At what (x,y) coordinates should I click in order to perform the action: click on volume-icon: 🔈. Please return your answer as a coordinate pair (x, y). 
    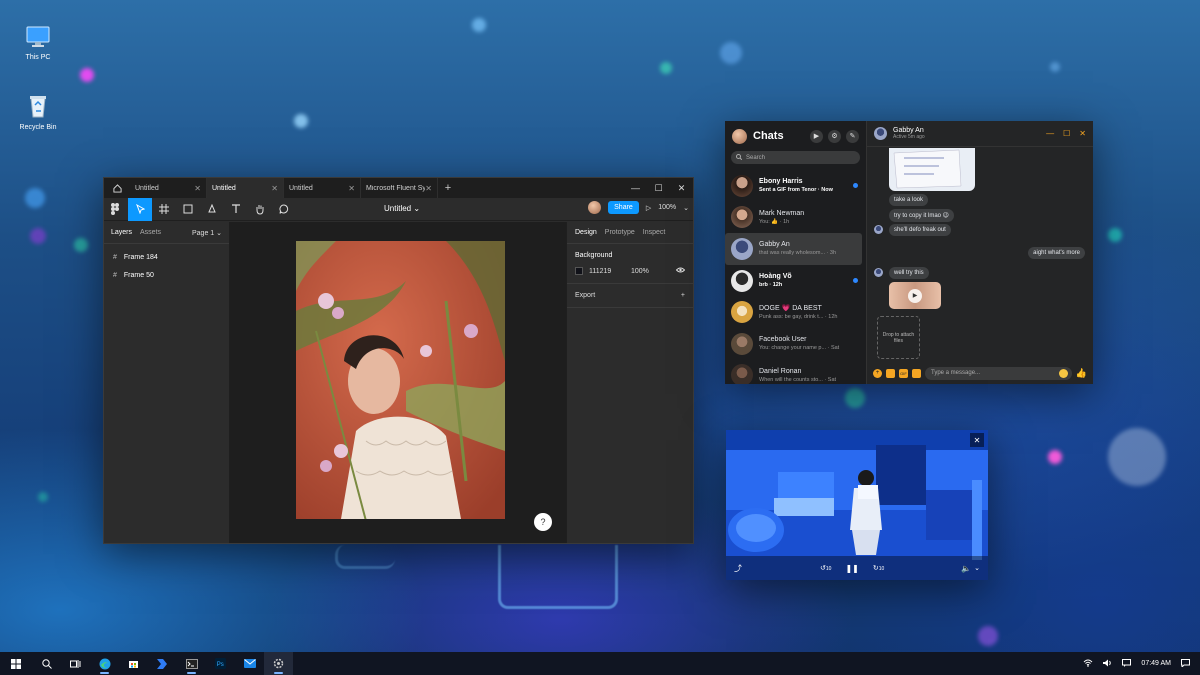
    Looking at the image, I should click on (966, 568).